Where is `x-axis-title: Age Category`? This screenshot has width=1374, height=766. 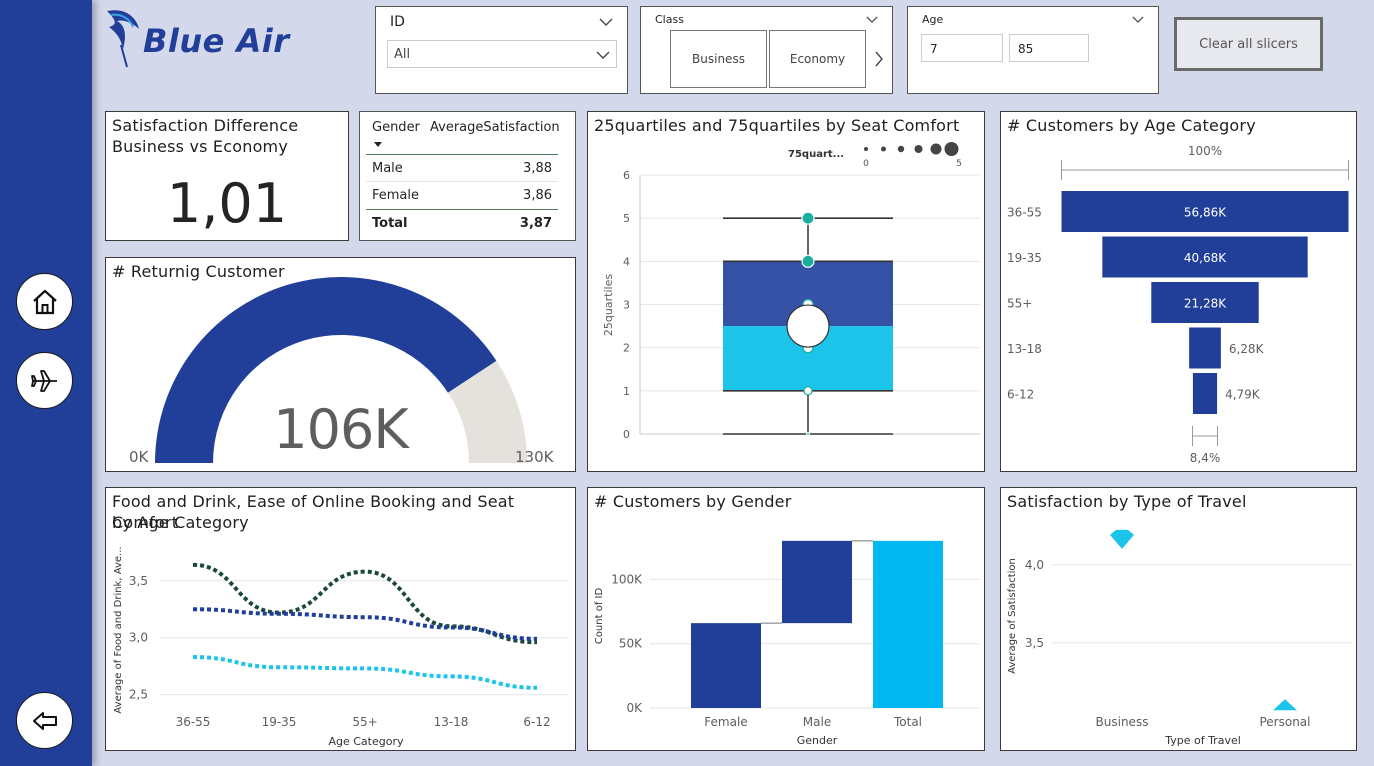 x-axis-title: Age Category is located at coordinates (366, 741).